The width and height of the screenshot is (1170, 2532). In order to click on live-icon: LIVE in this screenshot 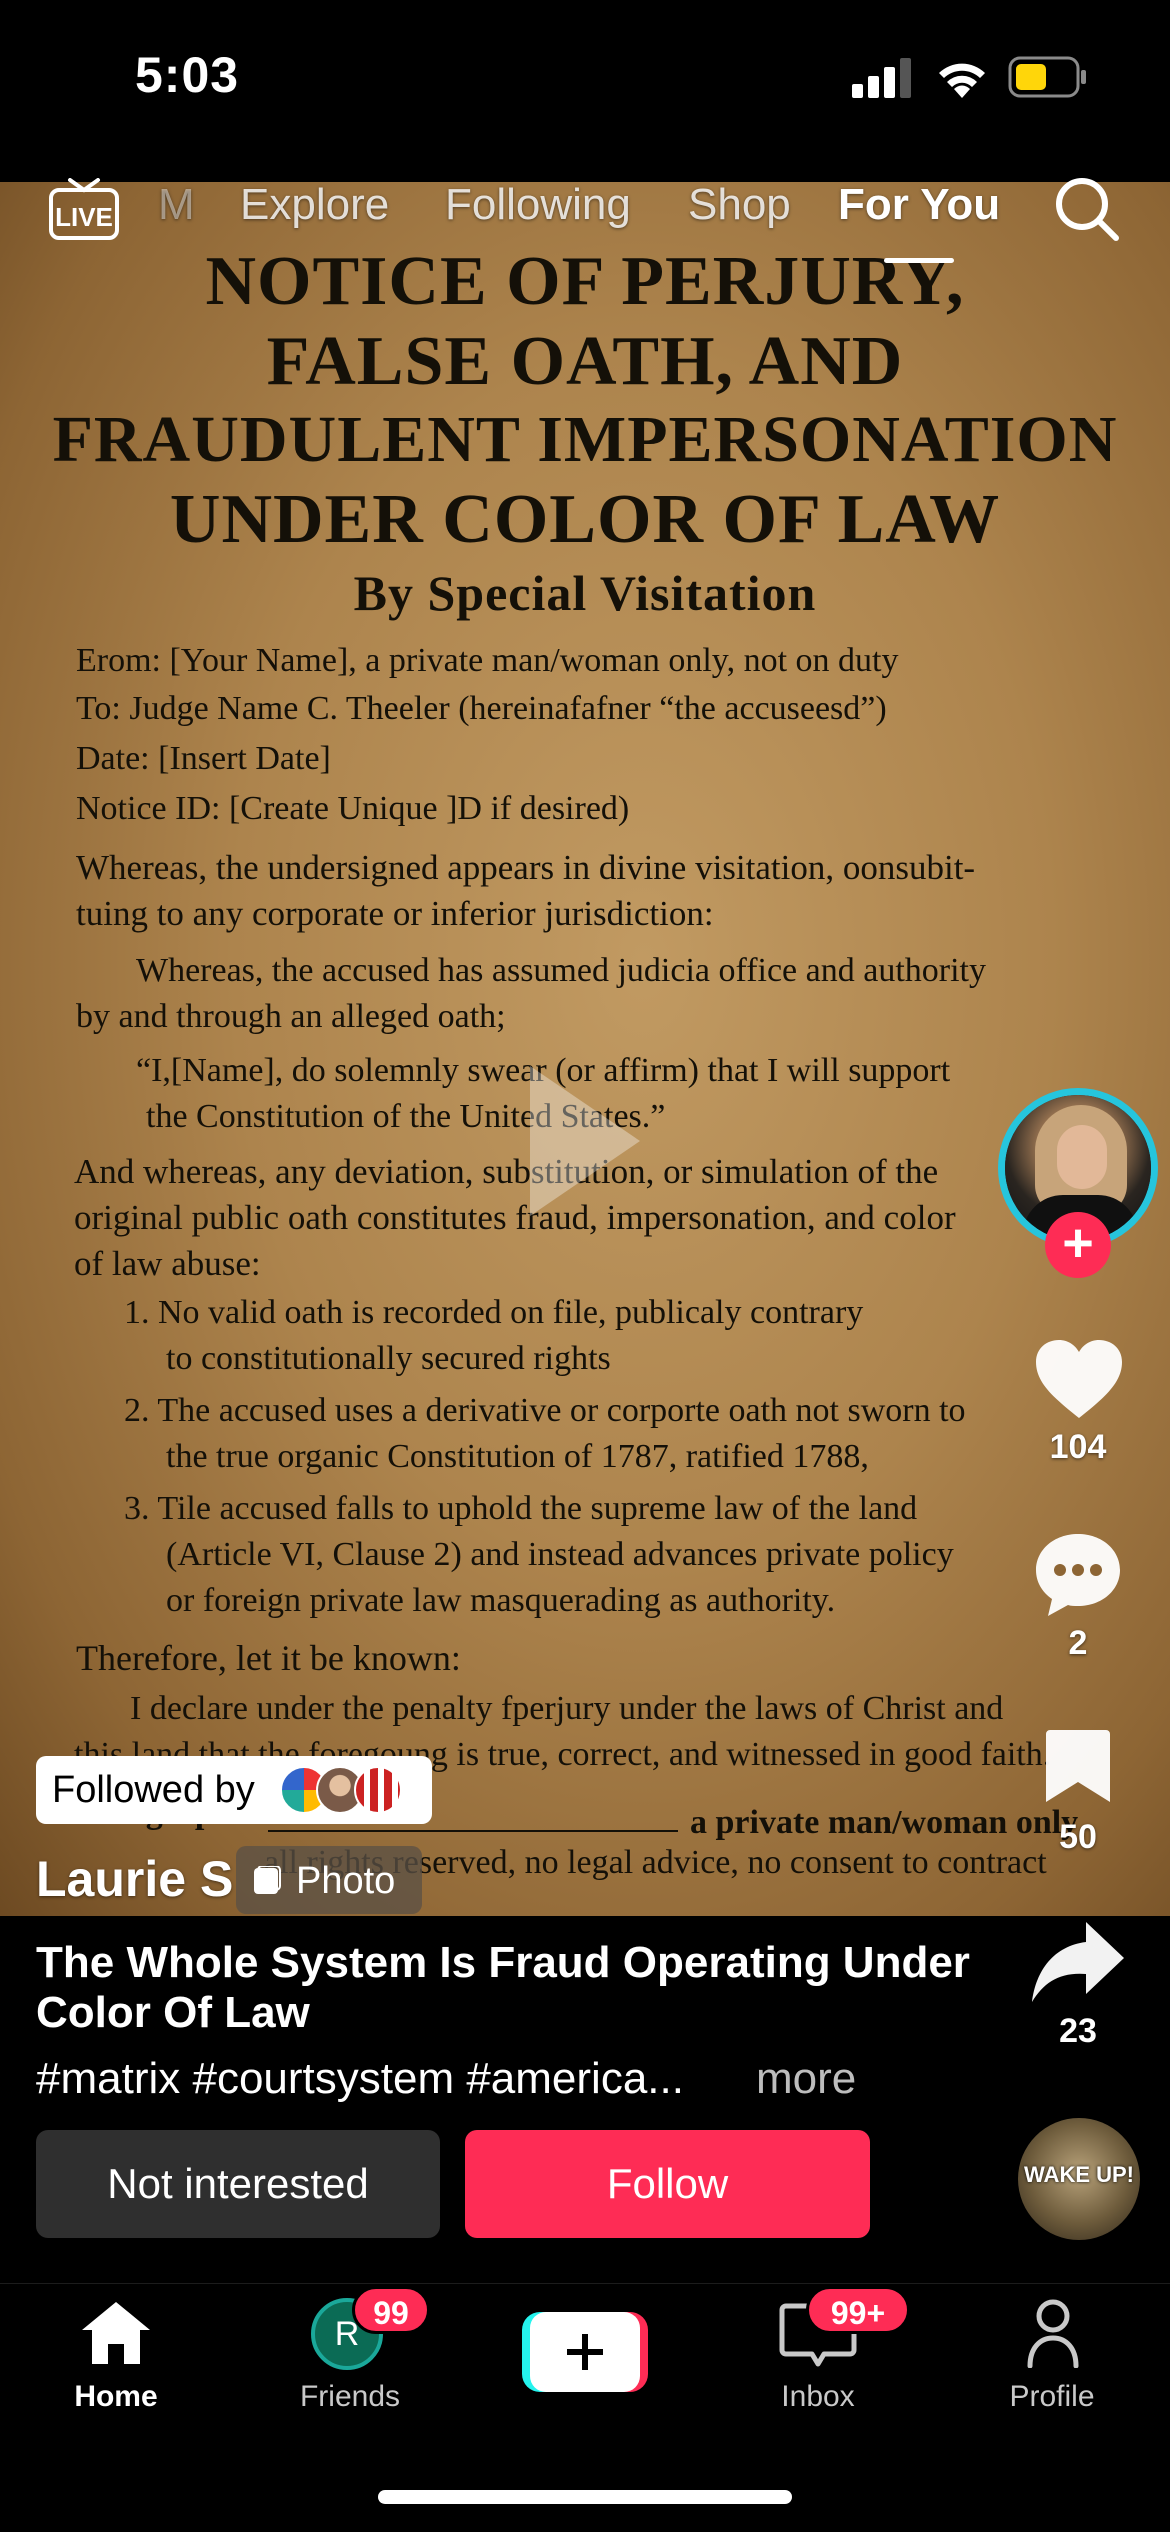, I will do `click(84, 210)`.